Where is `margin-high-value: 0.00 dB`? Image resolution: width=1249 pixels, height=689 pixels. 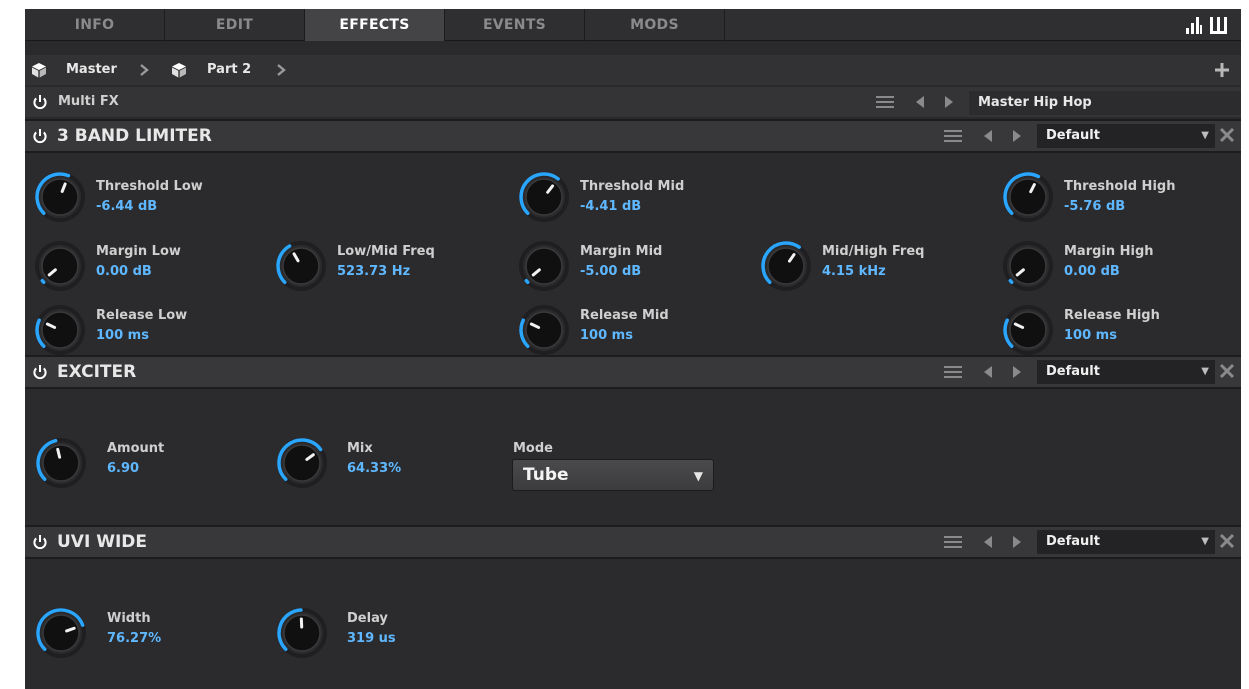
margin-high-value: 0.00 dB is located at coordinates (1092, 271).